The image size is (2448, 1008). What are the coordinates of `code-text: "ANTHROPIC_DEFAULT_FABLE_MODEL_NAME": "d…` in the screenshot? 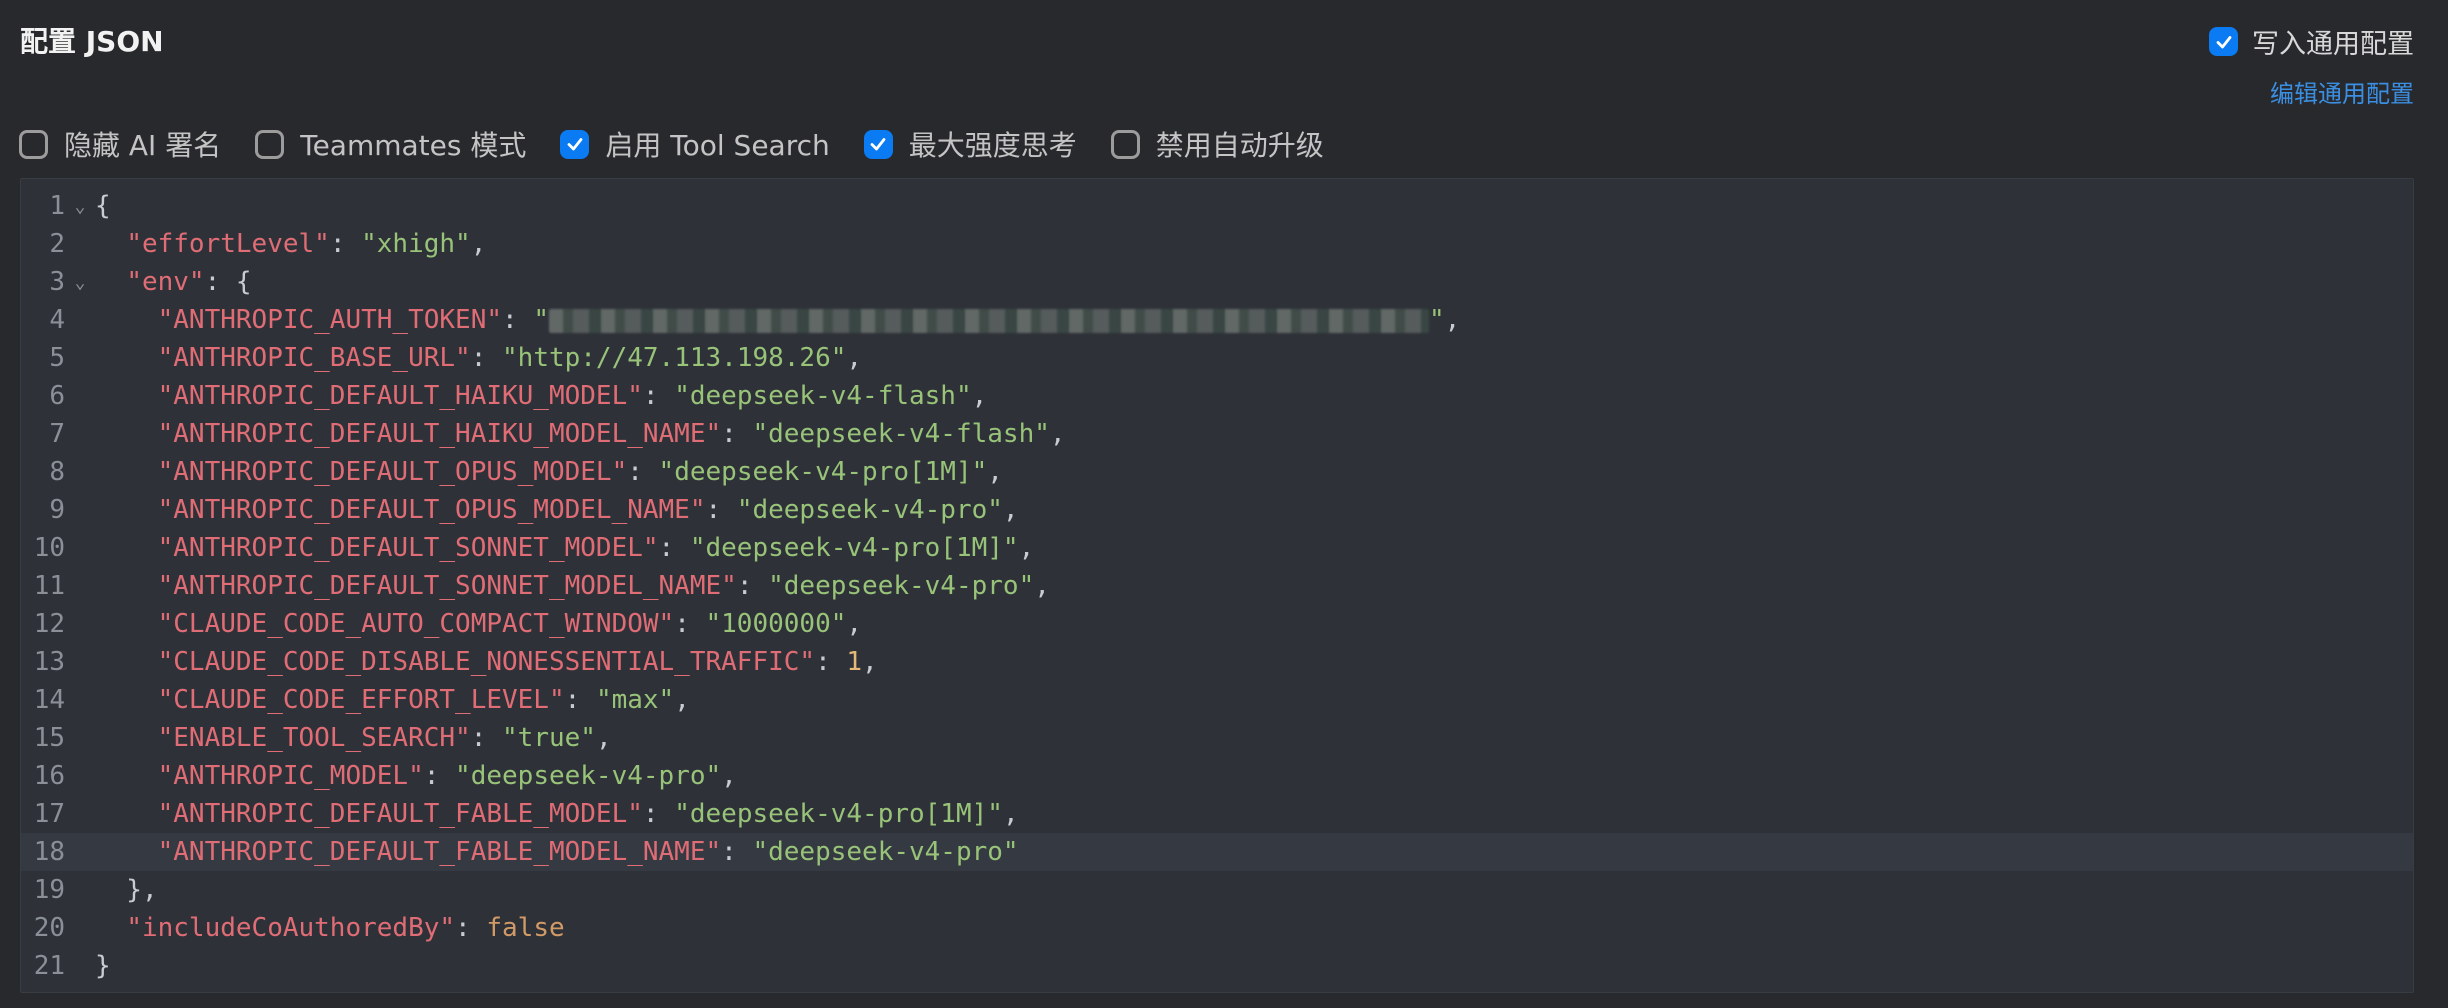 It's located at (557, 852).